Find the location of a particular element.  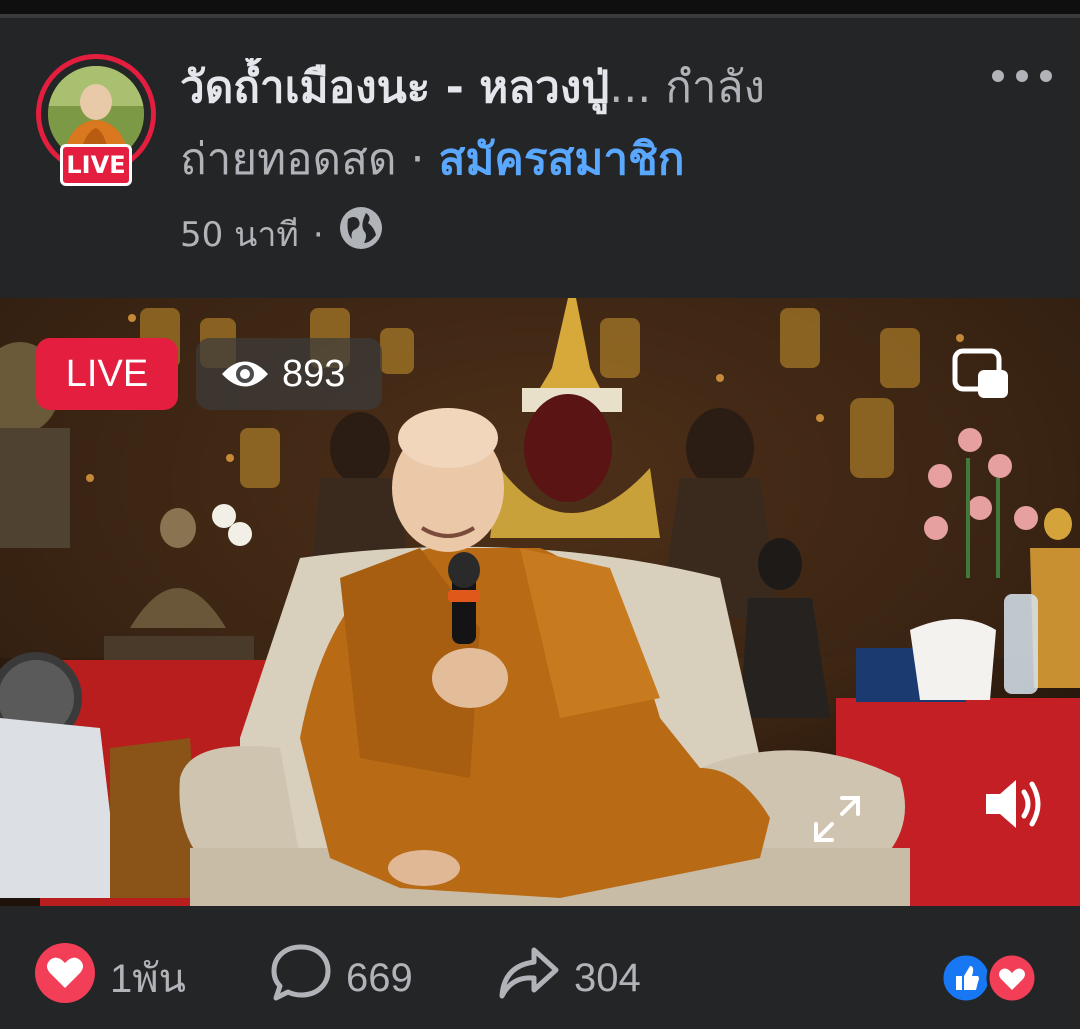

pip-icon is located at coordinates (981, 374).